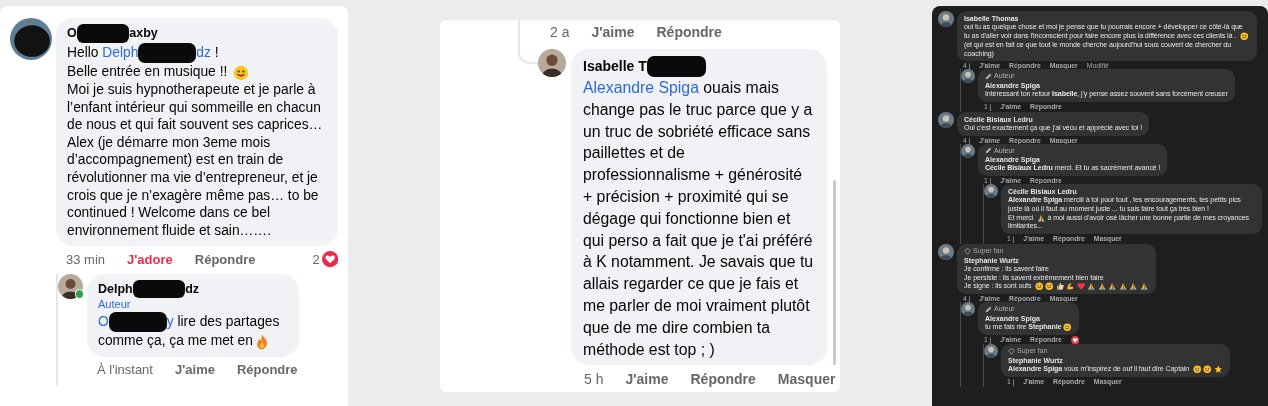 This screenshot has height=406, width=1268. I want to click on author-name: O, so click(72, 33).